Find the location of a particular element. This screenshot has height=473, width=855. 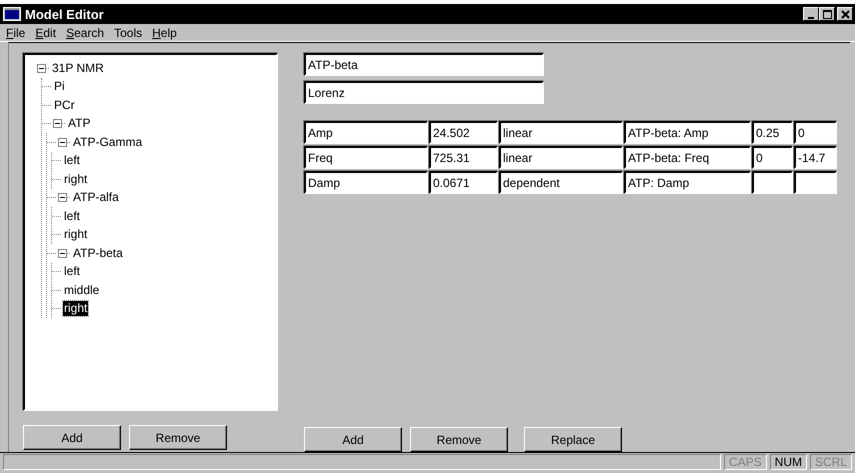

name-field: ATP-beta is located at coordinates (424, 64).